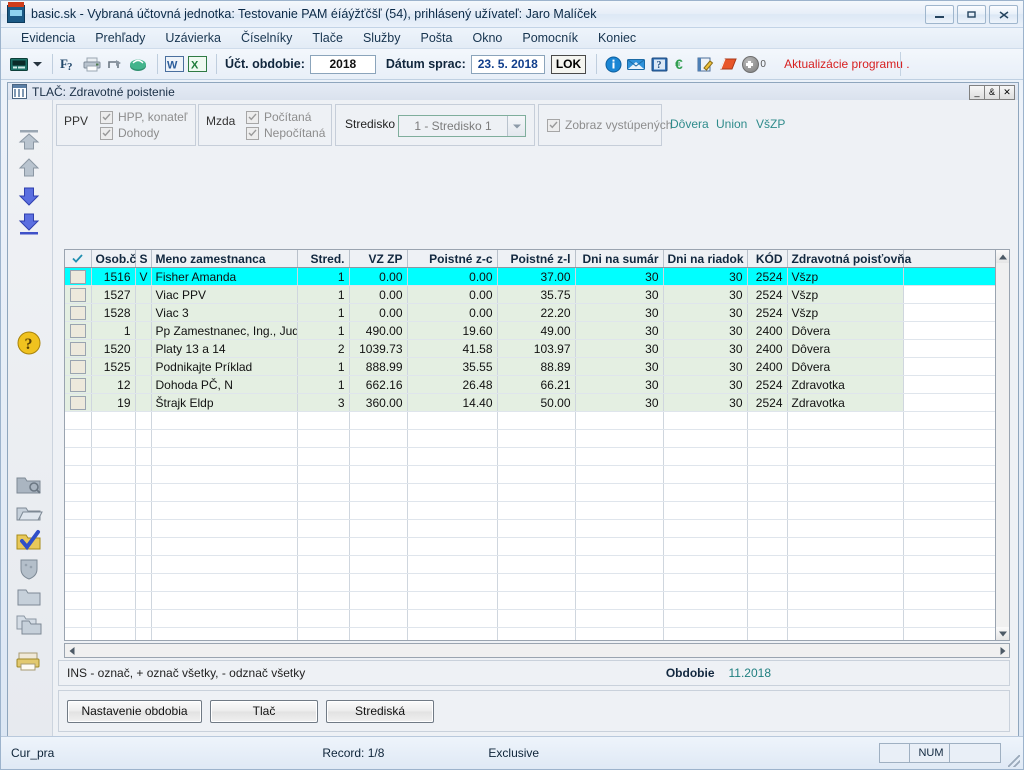  I want to click on check-approve-icon, so click(30, 542).